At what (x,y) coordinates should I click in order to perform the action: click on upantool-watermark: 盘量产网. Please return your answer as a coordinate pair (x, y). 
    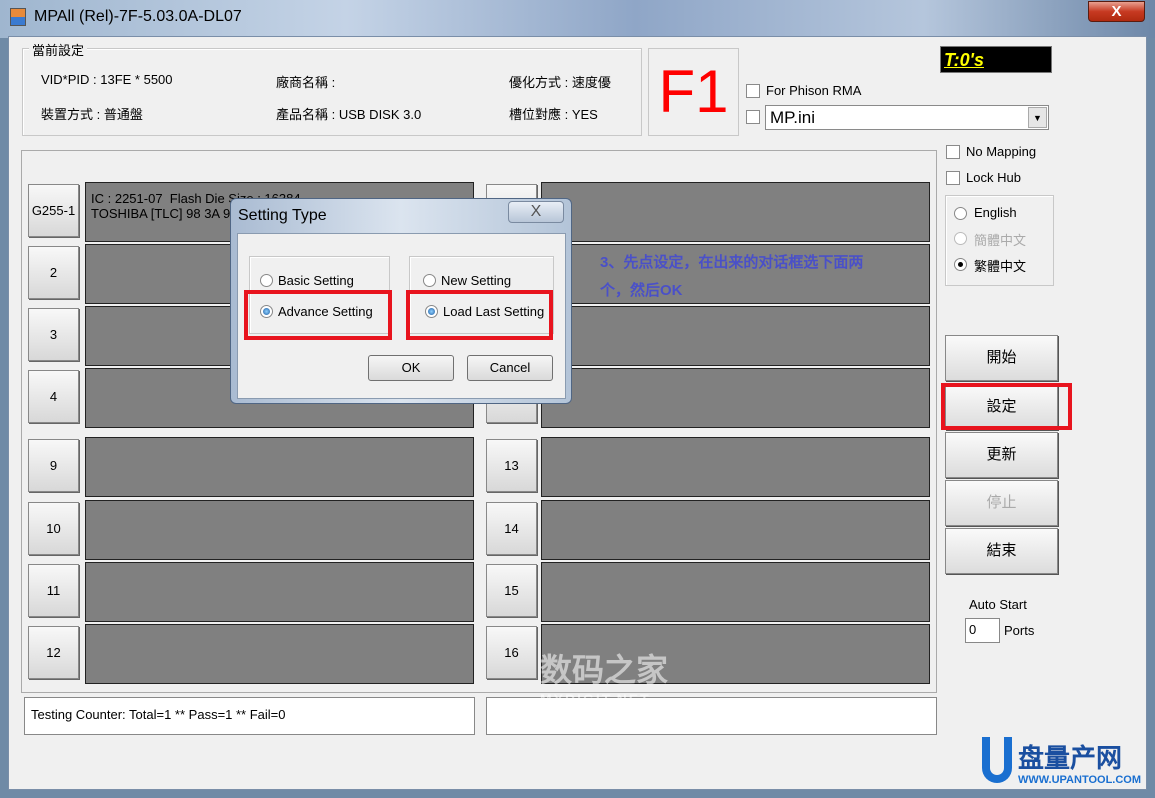
    Looking at the image, I should click on (1070, 758).